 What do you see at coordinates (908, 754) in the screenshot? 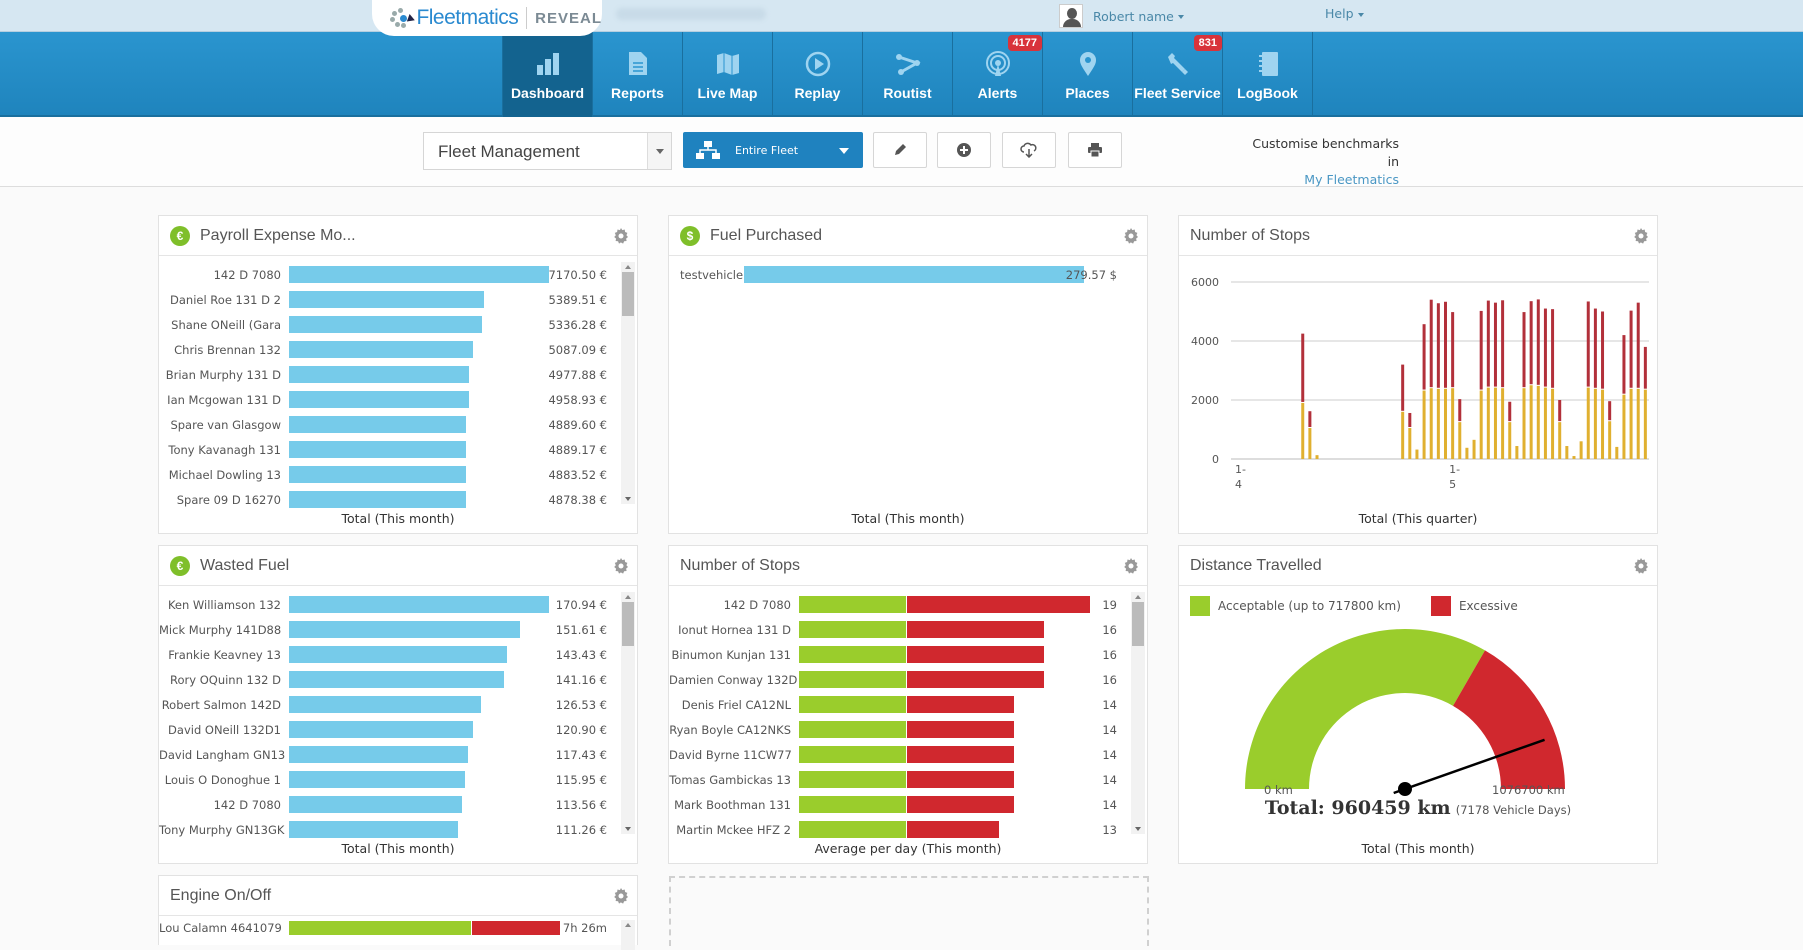
I see `list-item: David Byrne 11CW77 14` at bounding box center [908, 754].